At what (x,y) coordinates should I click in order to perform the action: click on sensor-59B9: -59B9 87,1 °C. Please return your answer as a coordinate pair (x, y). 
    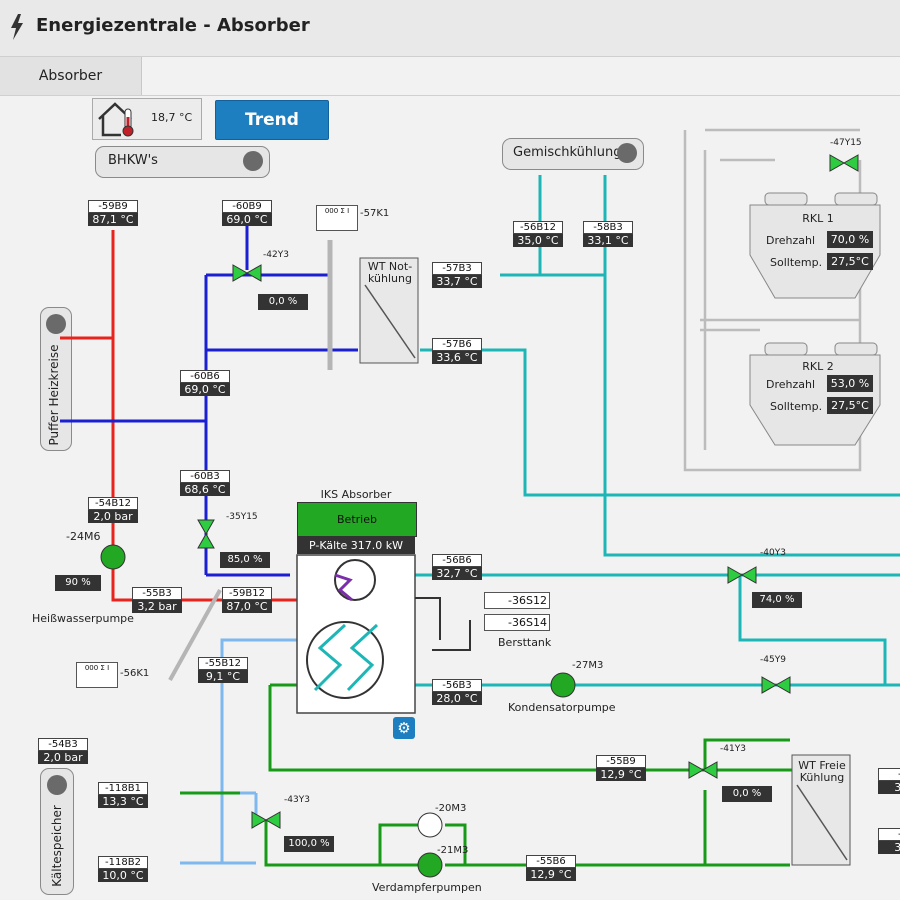
    Looking at the image, I should click on (113, 213).